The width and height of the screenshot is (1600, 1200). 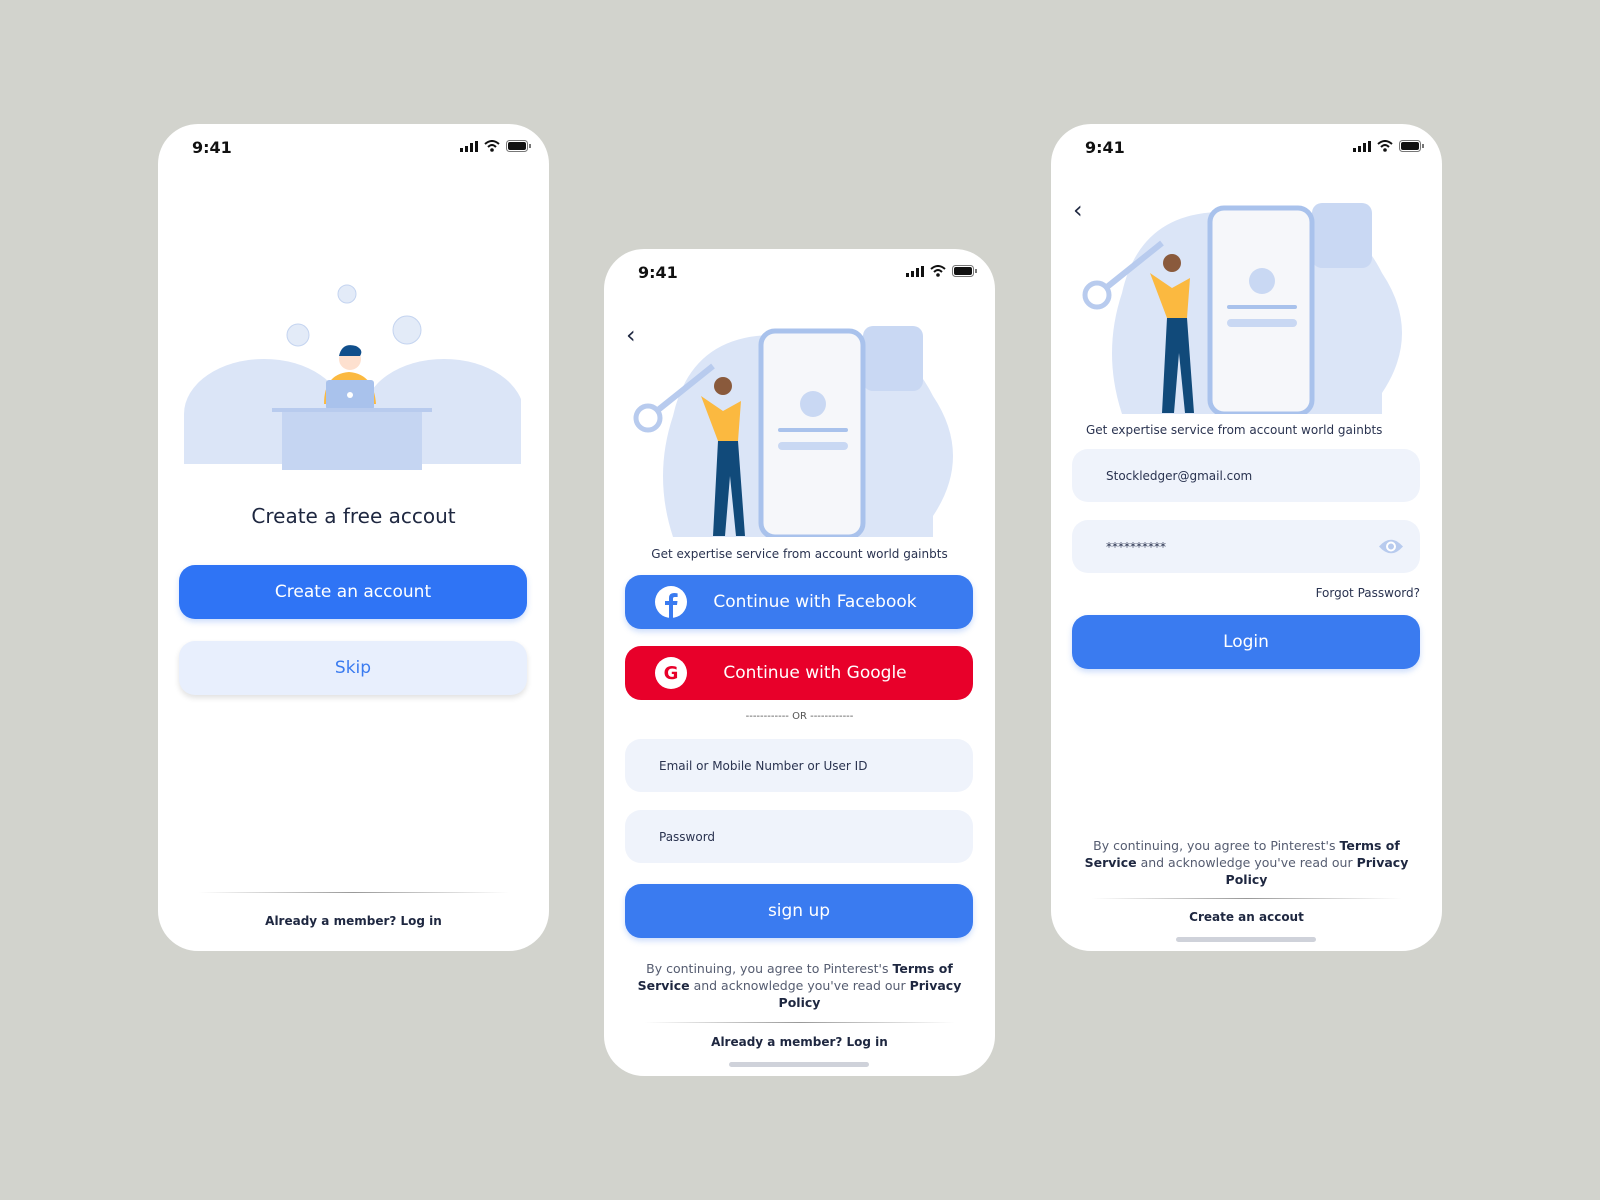 I want to click on page-title: Create a free accout, so click(x=353, y=516).